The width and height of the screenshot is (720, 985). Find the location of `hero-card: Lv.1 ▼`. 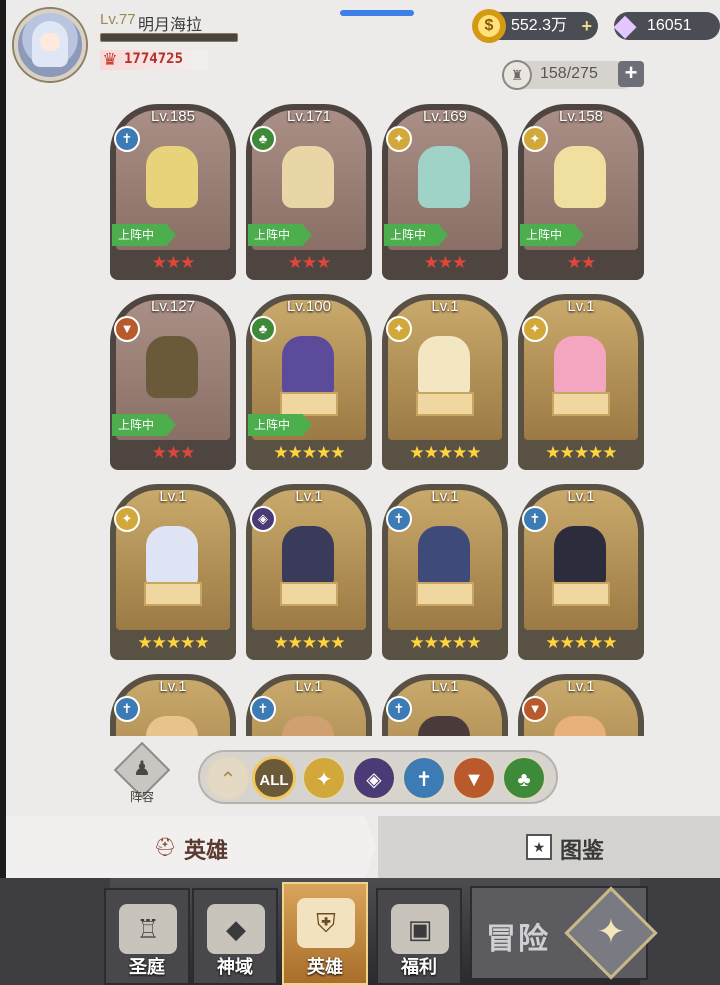

hero-card: Lv.1 ▼ is located at coordinates (581, 705).